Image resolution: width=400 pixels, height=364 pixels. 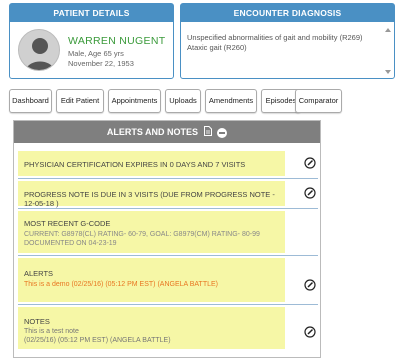 I want to click on diagnosis-item: Ataxic gait (R260), so click(x=217, y=47).